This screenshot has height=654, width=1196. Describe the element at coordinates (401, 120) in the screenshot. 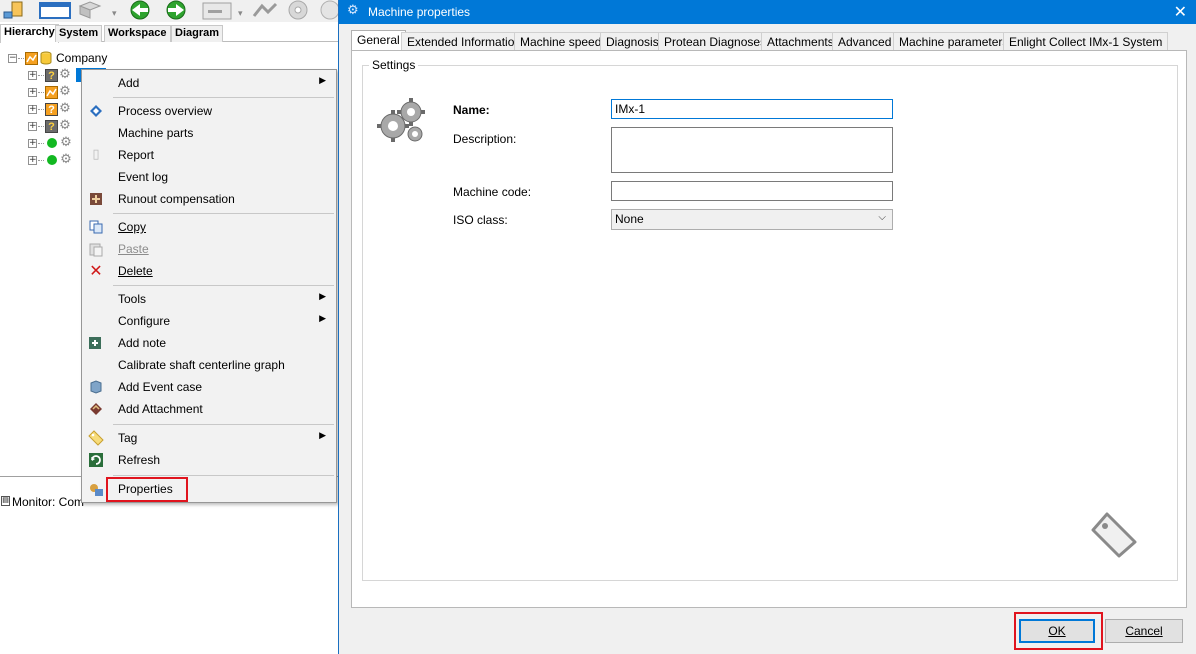

I see `gears-icon` at that location.